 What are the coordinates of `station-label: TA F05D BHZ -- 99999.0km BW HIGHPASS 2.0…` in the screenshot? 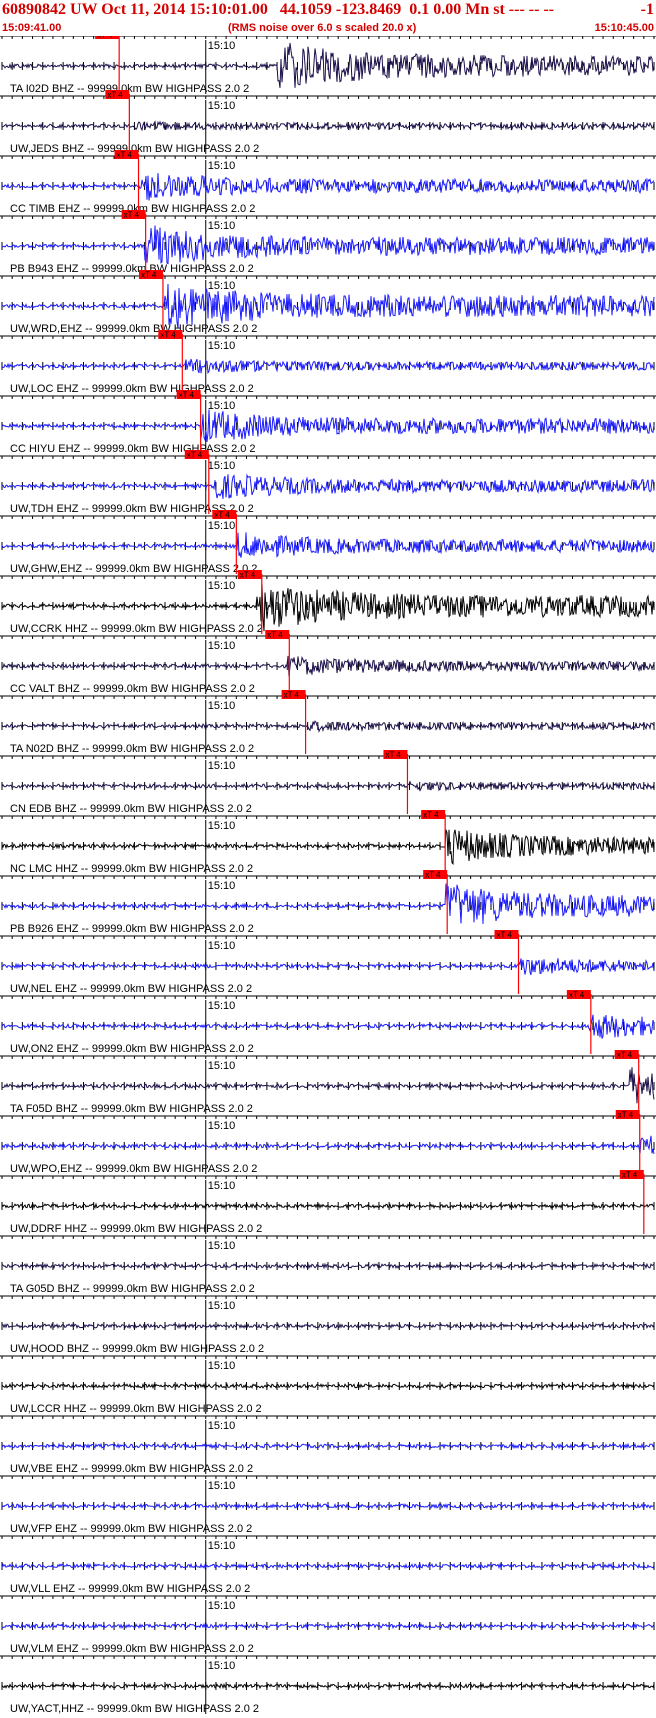 It's located at (131, 1109).